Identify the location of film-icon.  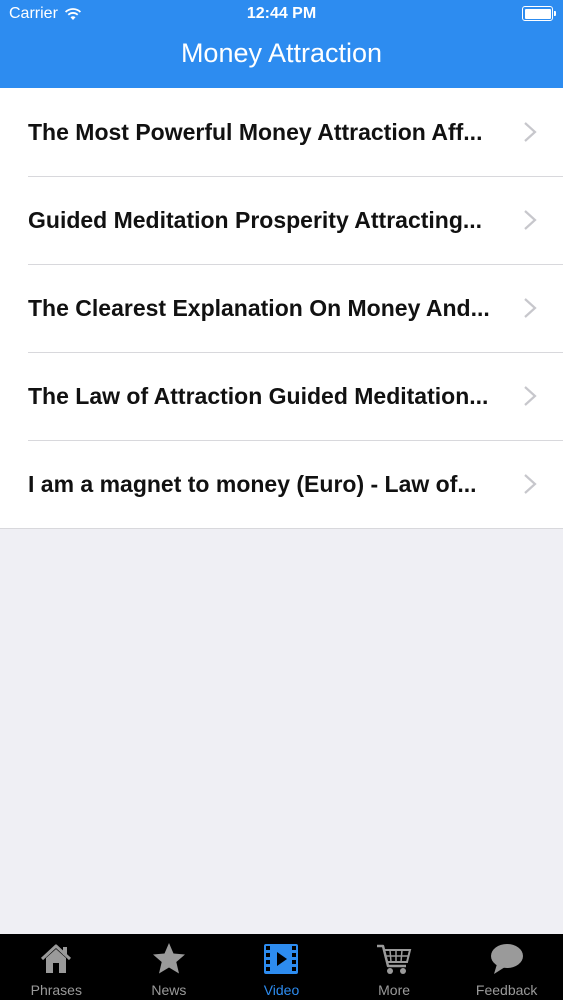
(281, 959).